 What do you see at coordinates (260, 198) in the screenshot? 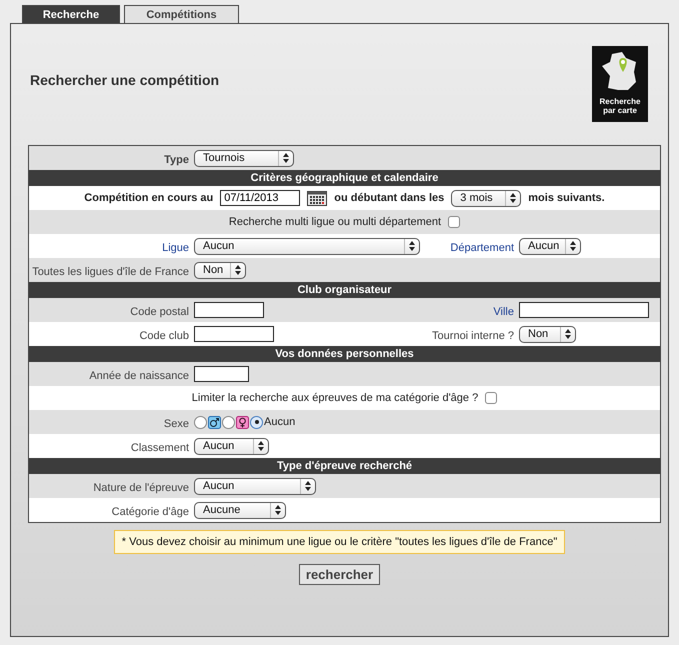
I see `date-field: 07/11/2013` at bounding box center [260, 198].